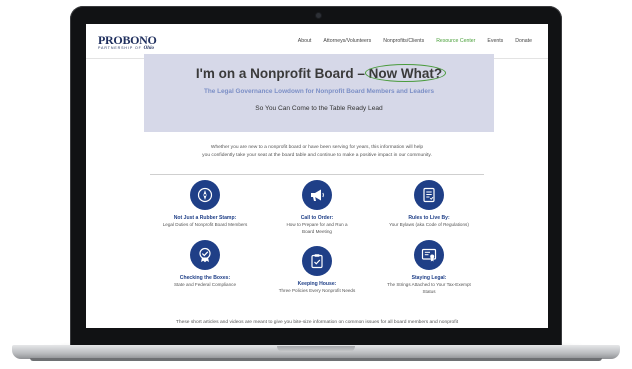  I want to click on nav-nonprofits-clients: Nonprofits/Clients, so click(403, 41).